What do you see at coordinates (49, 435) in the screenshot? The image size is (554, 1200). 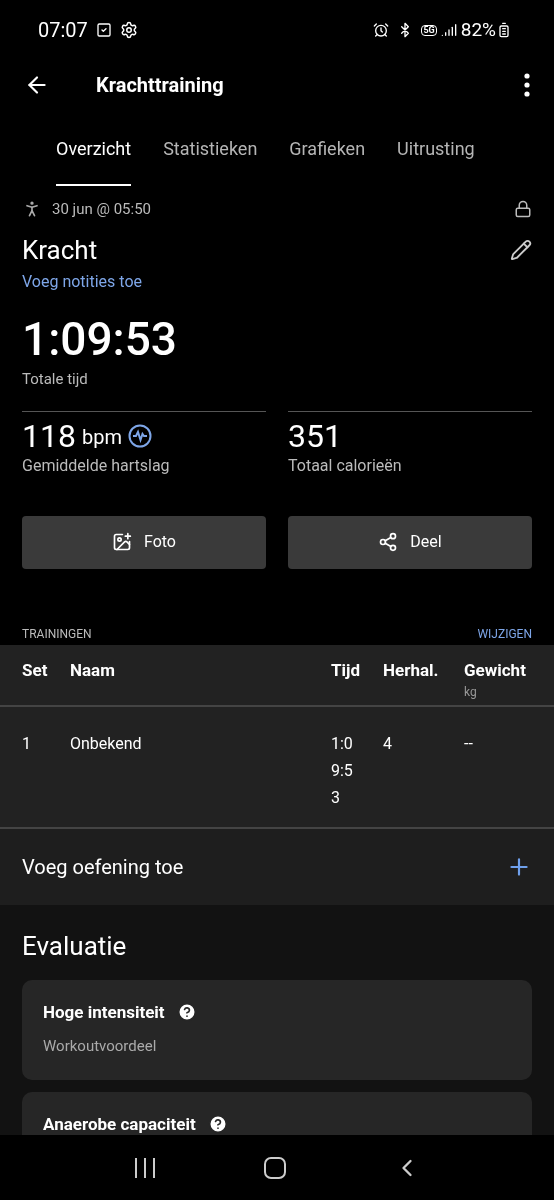 I see `metric-value: 118` at bounding box center [49, 435].